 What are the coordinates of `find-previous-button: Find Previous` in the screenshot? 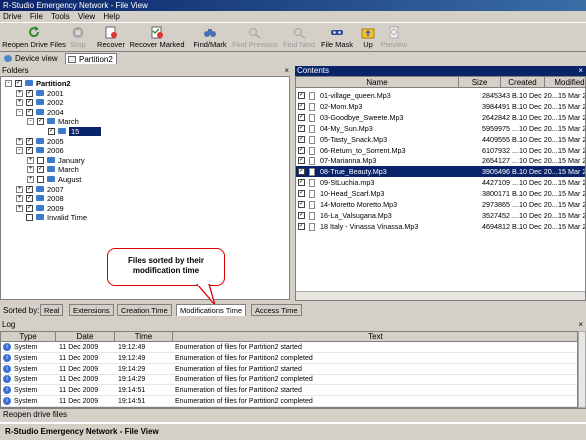 It's located at (255, 38).